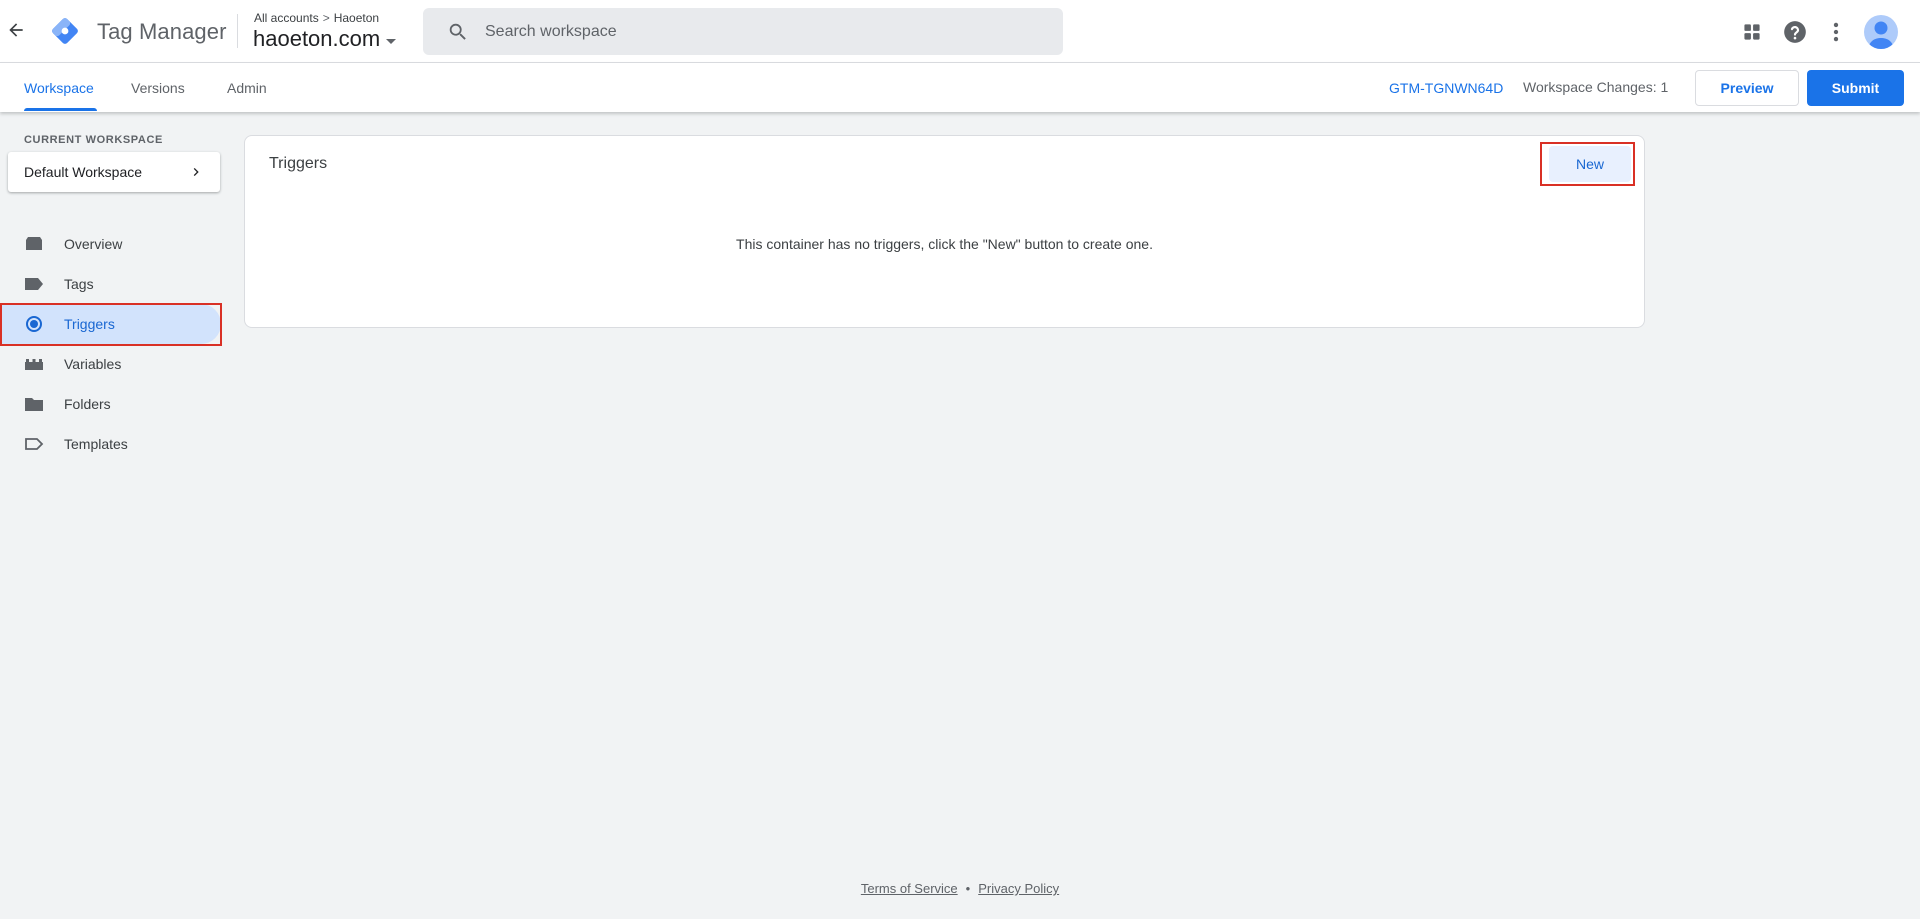 This screenshot has width=1920, height=919. Describe the element at coordinates (1881, 35) in the screenshot. I see `person-icon` at that location.